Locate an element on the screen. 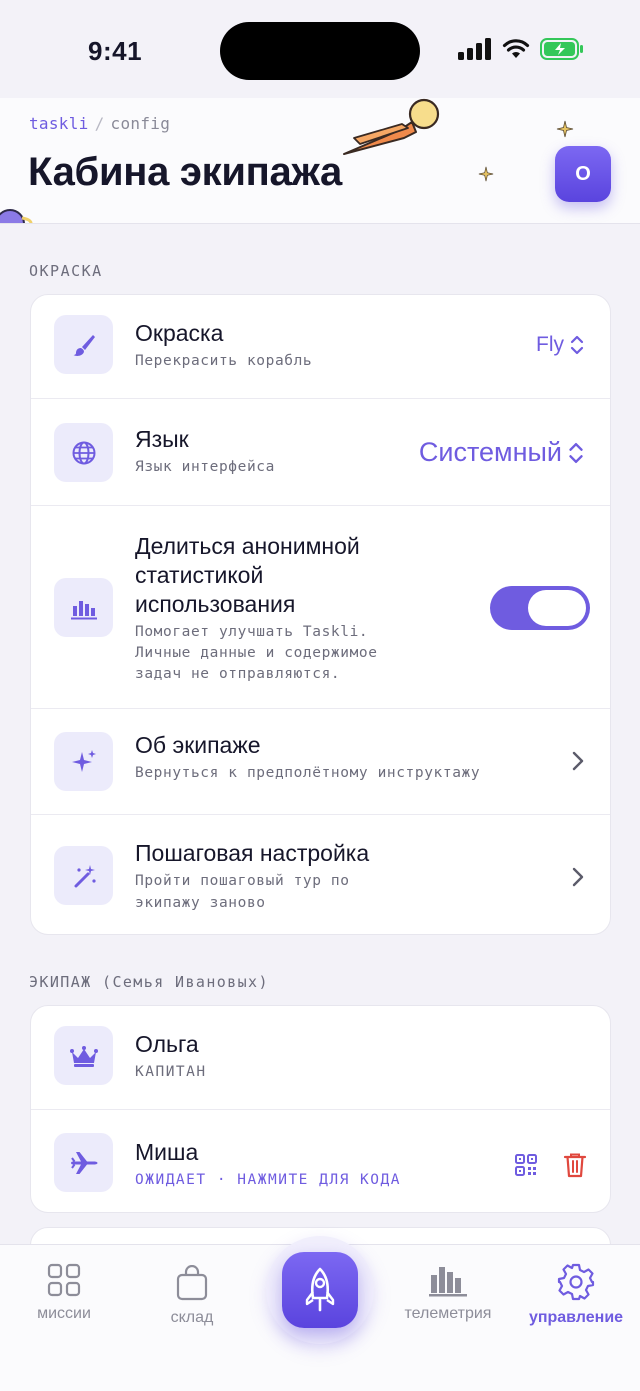  status-time: 9:41 is located at coordinates (115, 51).